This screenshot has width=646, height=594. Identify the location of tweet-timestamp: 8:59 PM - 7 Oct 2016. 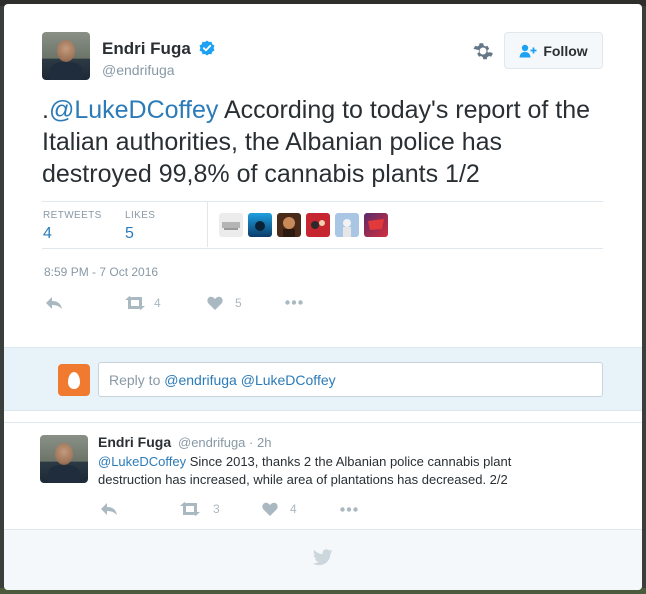
(101, 272).